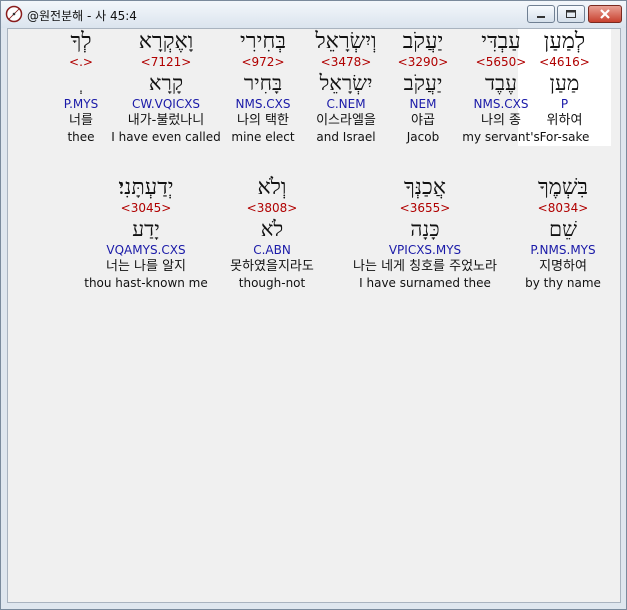  Describe the element at coordinates (263, 104) in the screenshot. I see `parsing-code: NMS.CXS` at that location.